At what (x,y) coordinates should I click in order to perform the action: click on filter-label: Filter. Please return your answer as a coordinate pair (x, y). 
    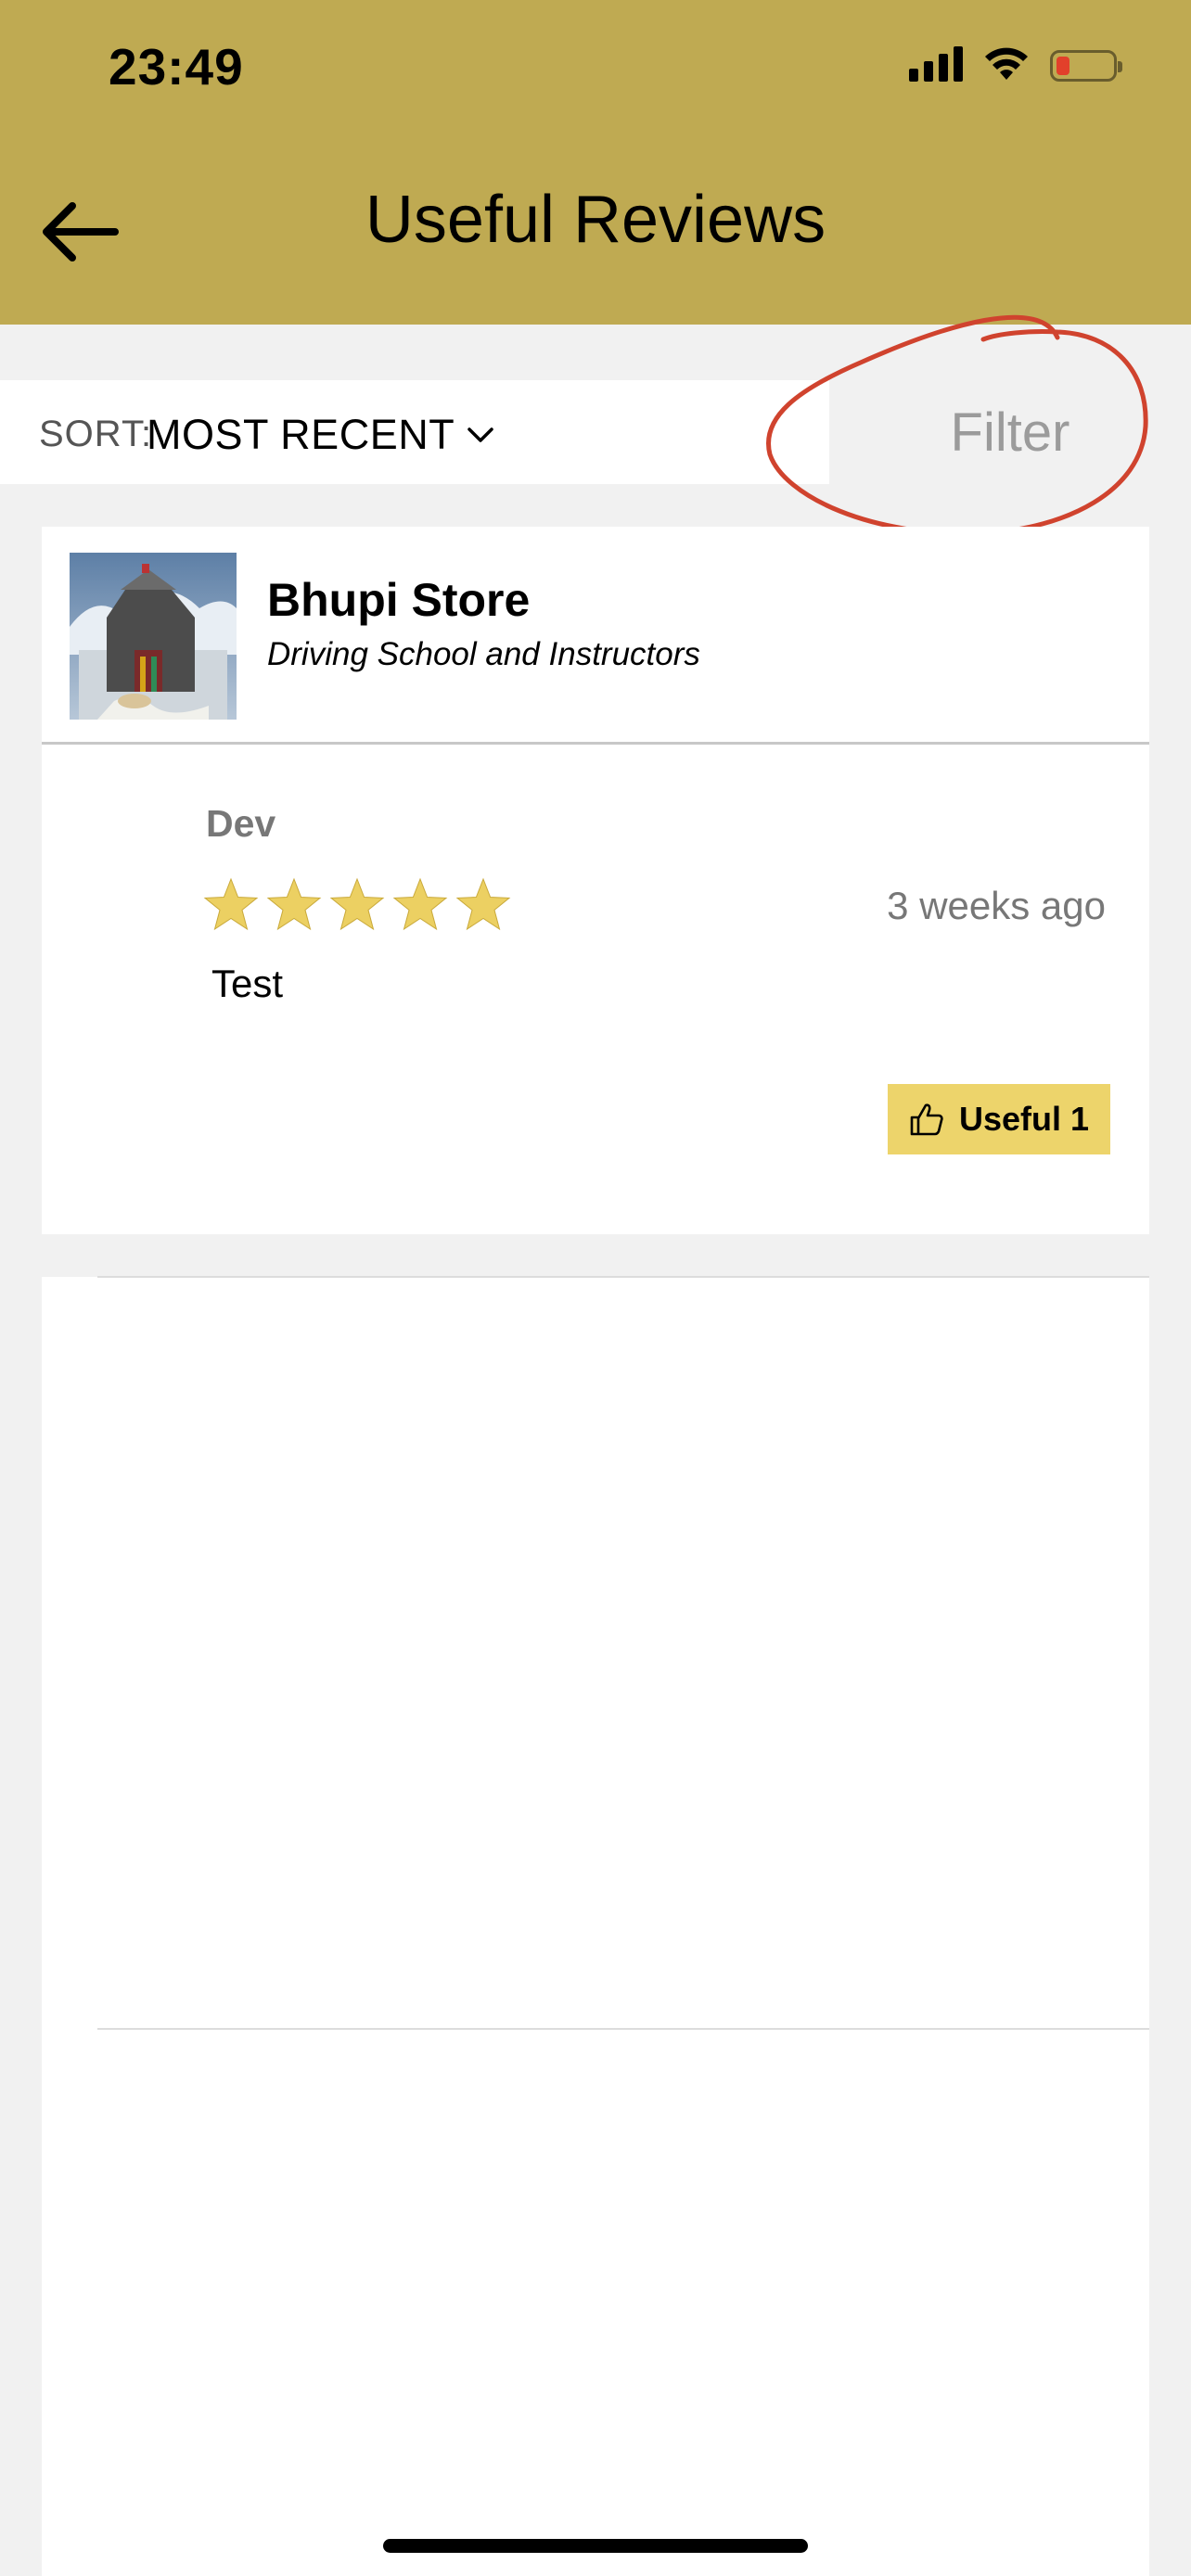
    Looking at the image, I should click on (1010, 432).